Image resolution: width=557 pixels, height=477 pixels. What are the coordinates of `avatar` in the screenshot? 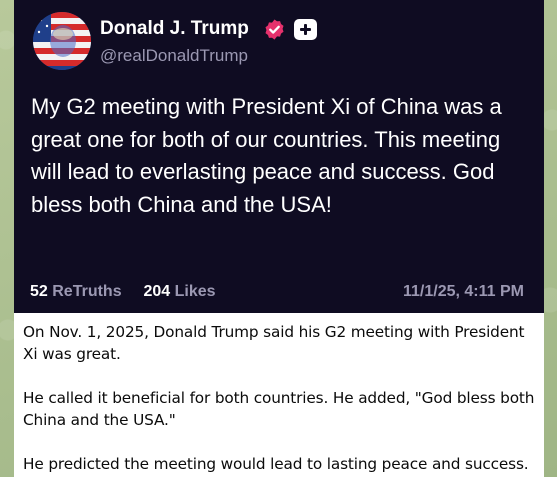 It's located at (62, 41).